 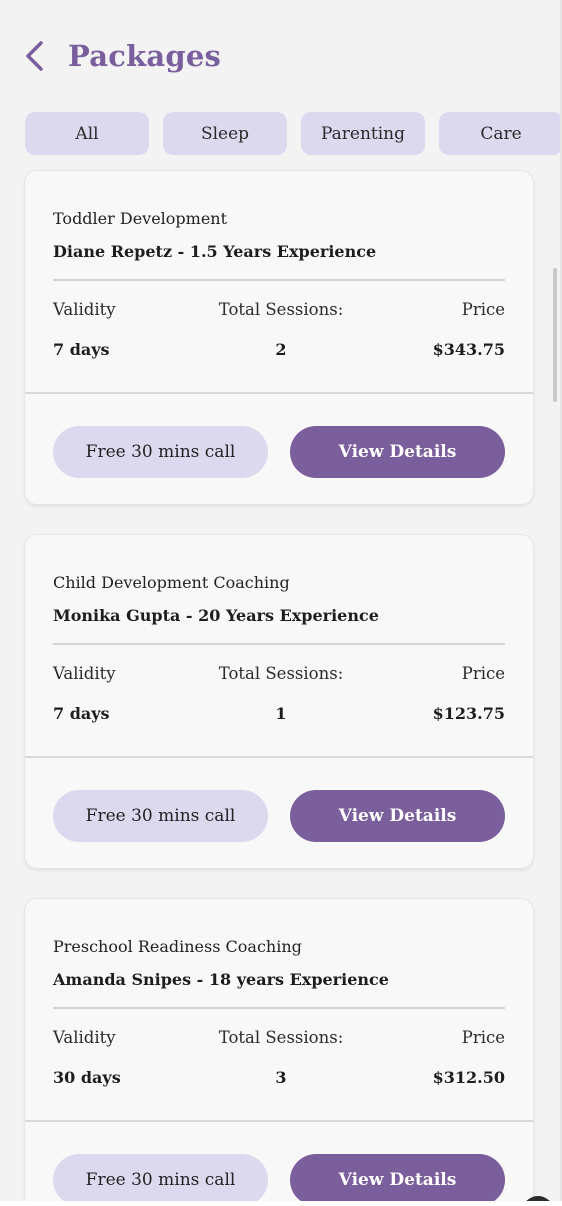 I want to click on tab-sleep: Sleep, so click(x=225, y=133).